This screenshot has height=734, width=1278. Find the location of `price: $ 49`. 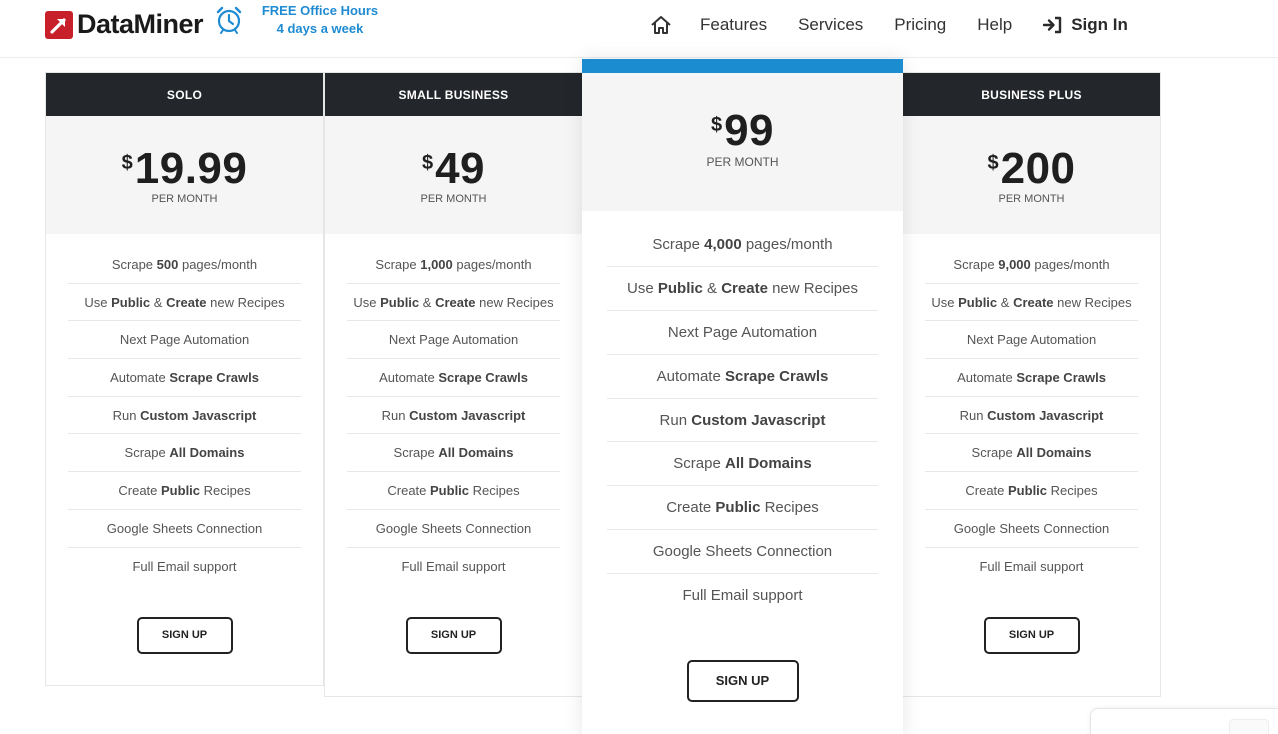

price: $ 49 is located at coordinates (453, 169).